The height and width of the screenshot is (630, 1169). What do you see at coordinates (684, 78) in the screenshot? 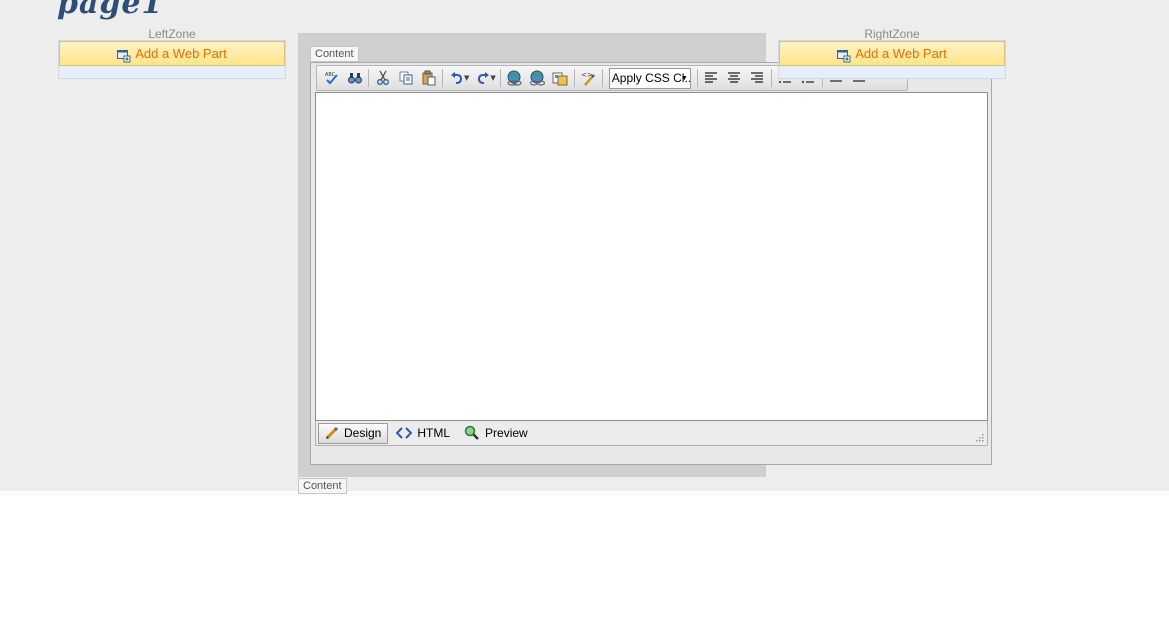
I see `chevron-down-icon: ▼` at bounding box center [684, 78].